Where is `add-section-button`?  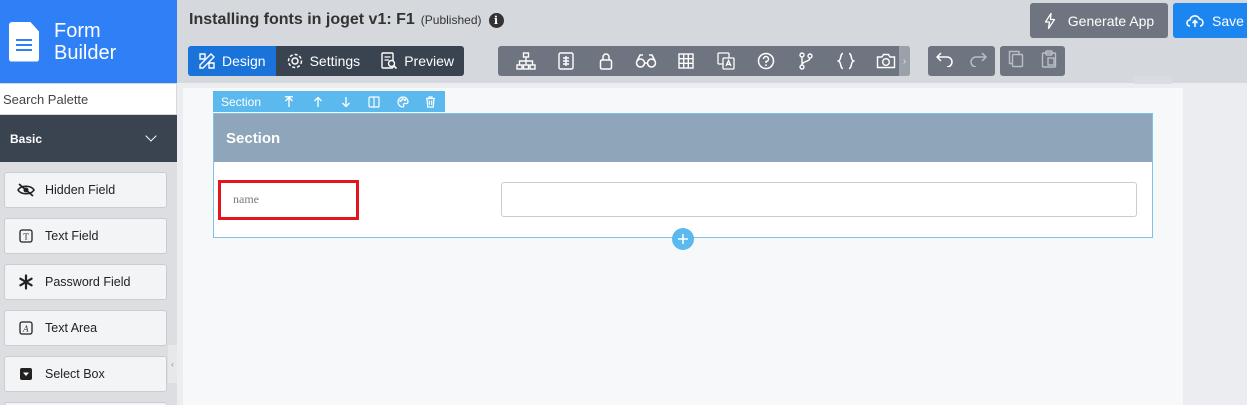 add-section-button is located at coordinates (683, 239).